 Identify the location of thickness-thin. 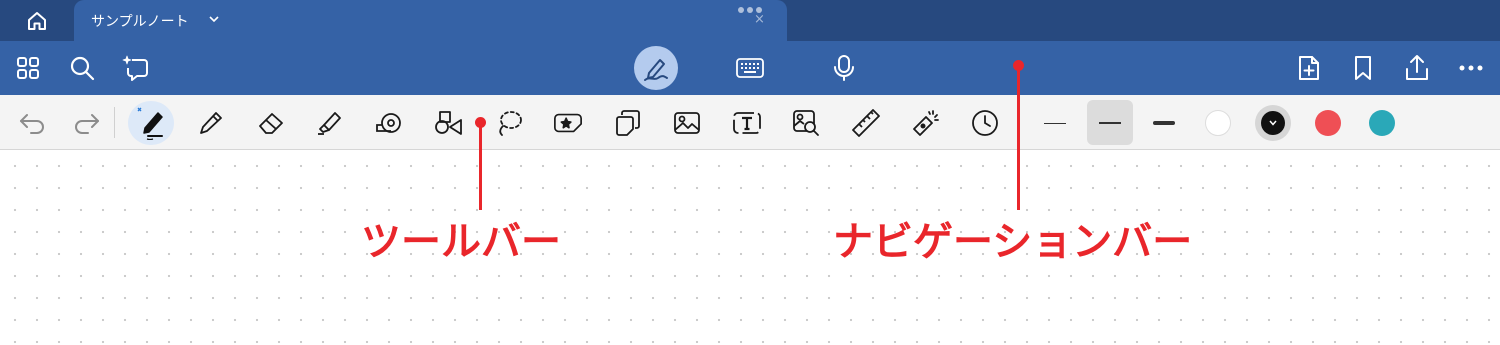
(1055, 123).